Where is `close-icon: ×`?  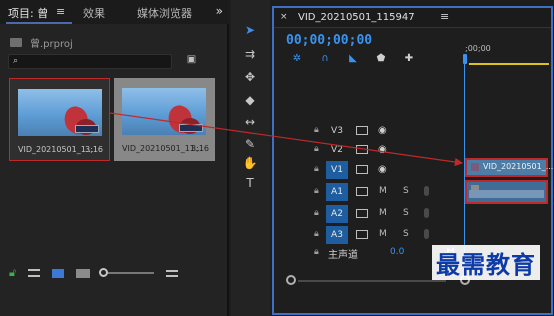 close-icon: × is located at coordinates (284, 17).